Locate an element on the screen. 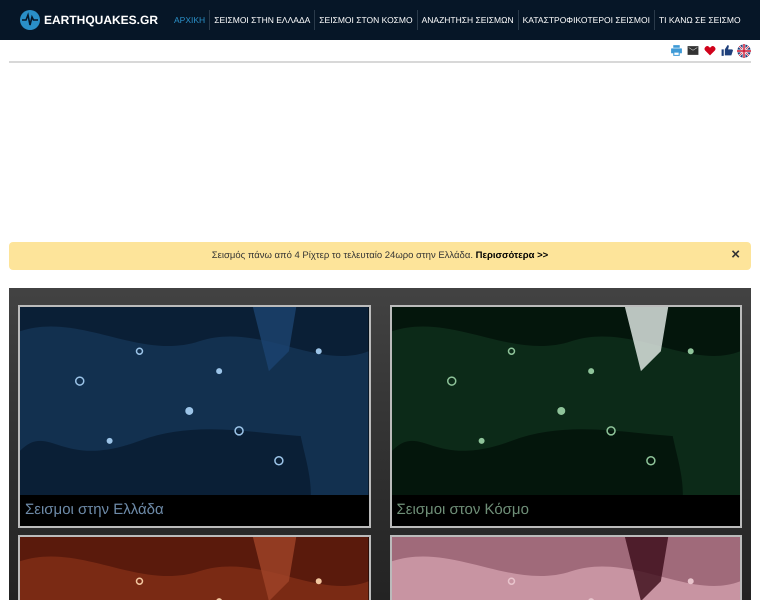 The height and width of the screenshot is (600, 760). nav-link: ΣΕΙΣΜΟΙ ΣΤΟΝ ΚΟΣΜΟ is located at coordinates (365, 20).